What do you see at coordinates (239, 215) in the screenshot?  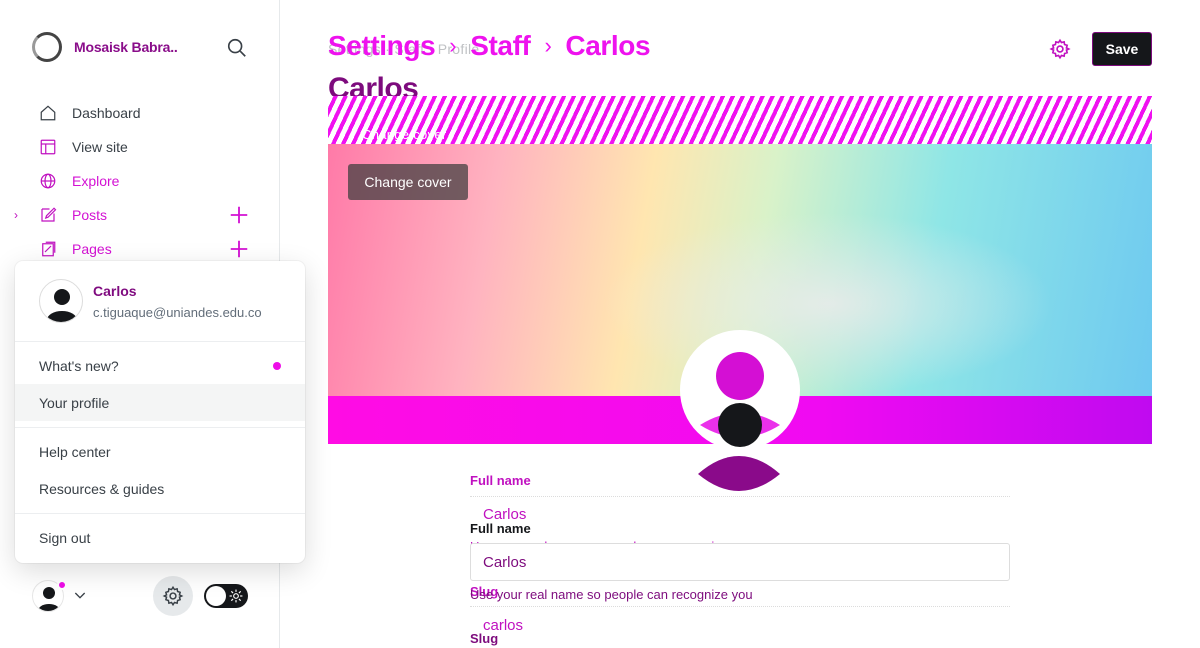 I see `add-post-icon` at bounding box center [239, 215].